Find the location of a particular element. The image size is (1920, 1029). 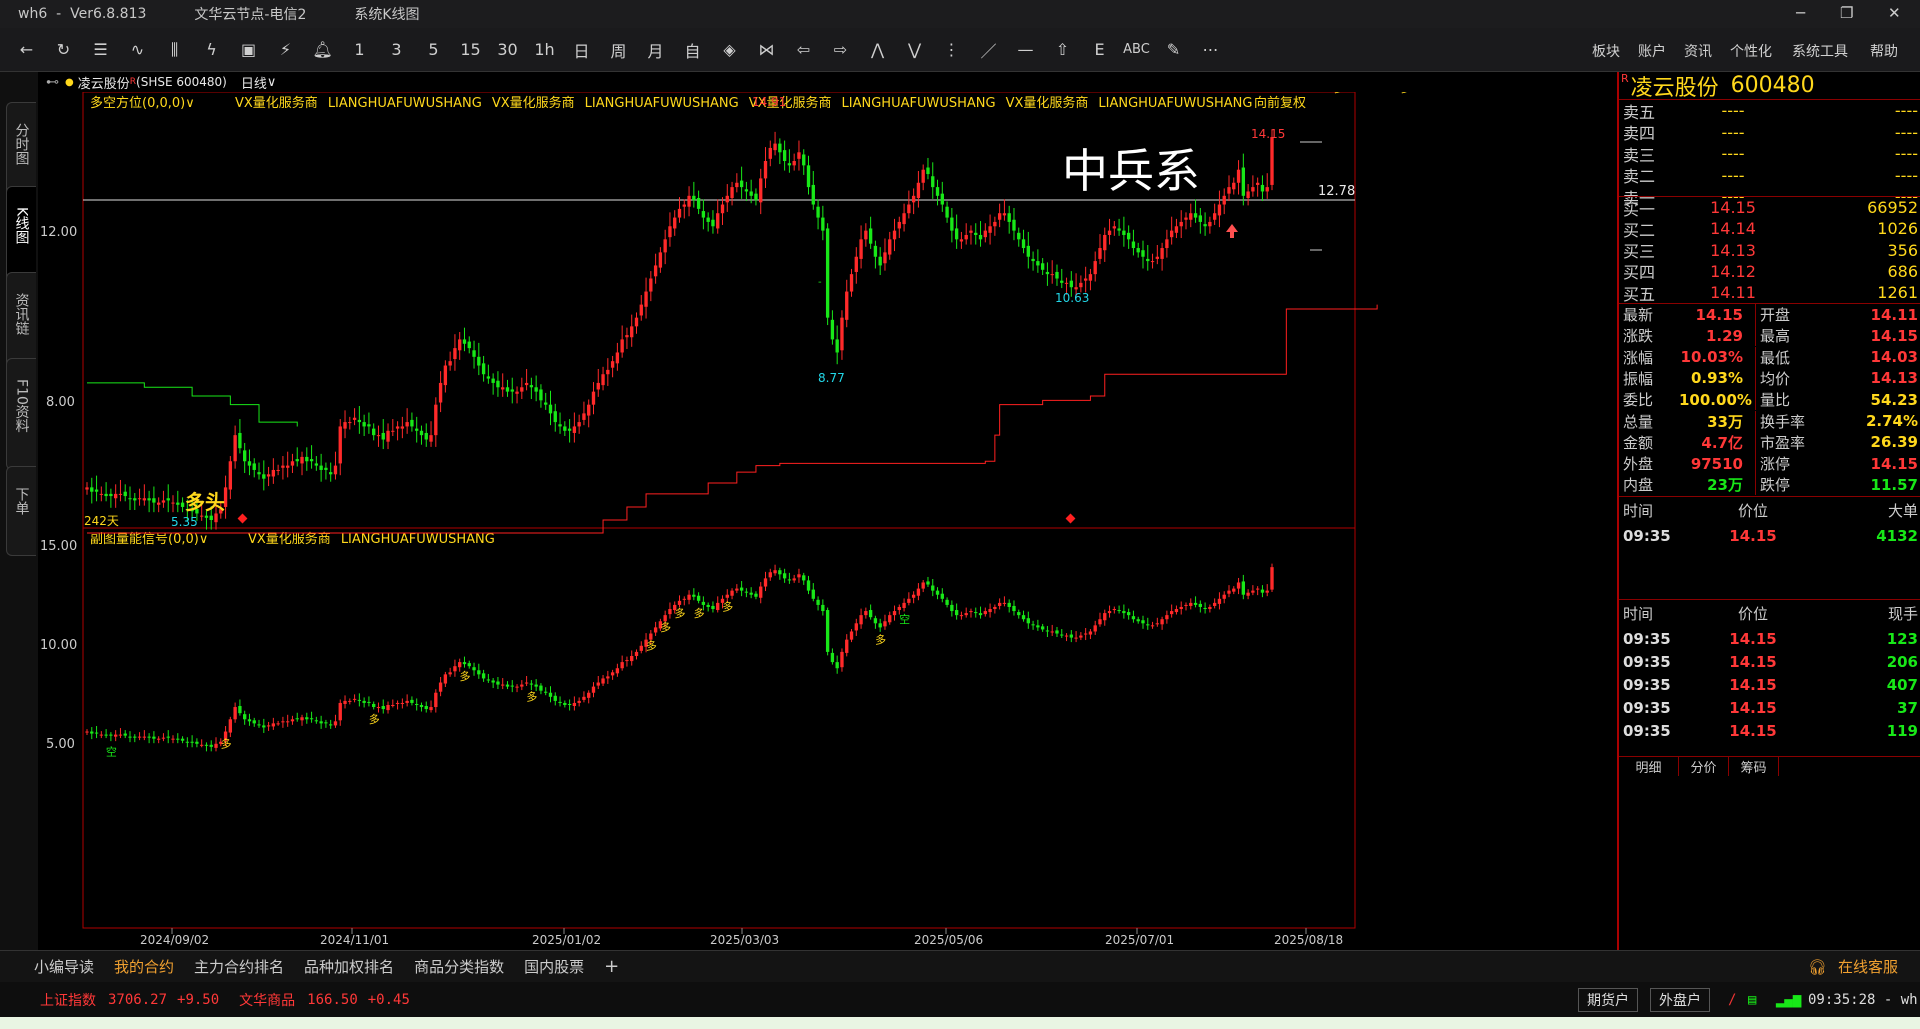

tab-kline: K线图 is located at coordinates (21, 234).